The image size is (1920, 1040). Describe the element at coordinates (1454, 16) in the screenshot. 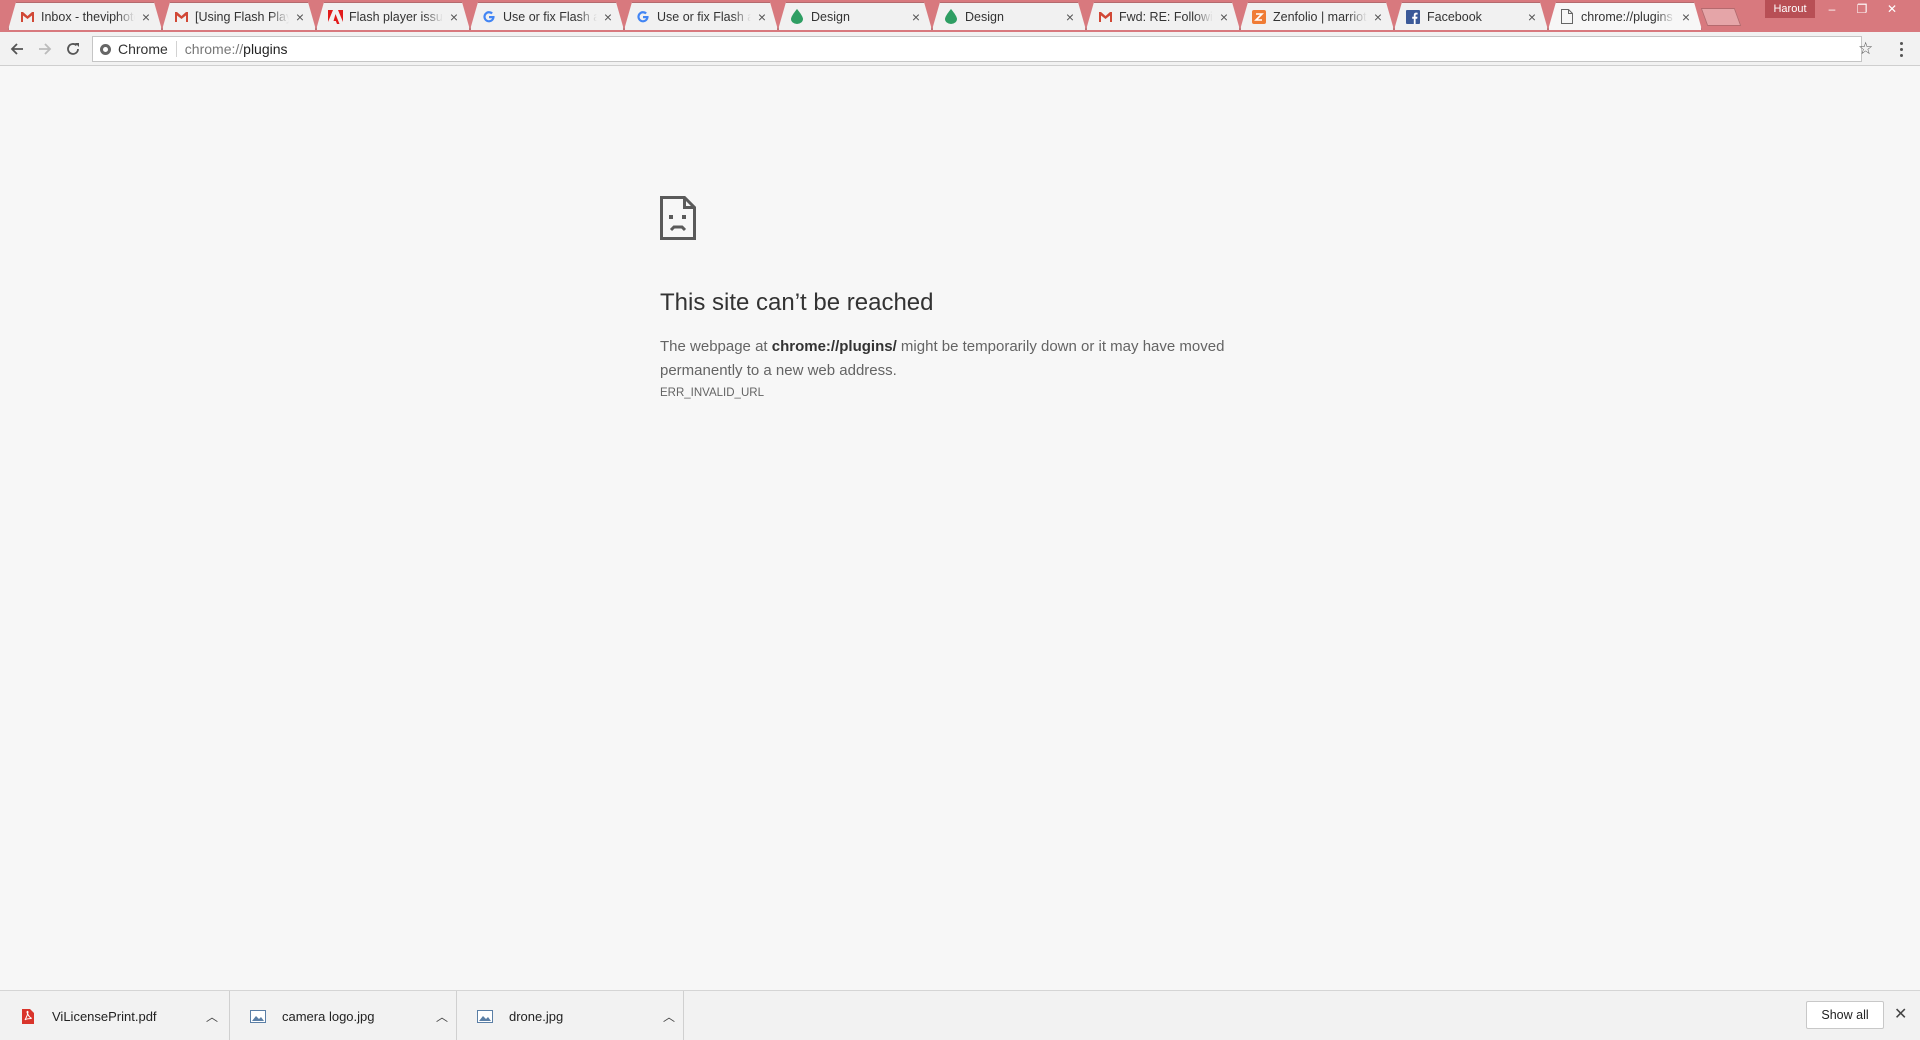

I see `tab-title: Facebook` at that location.